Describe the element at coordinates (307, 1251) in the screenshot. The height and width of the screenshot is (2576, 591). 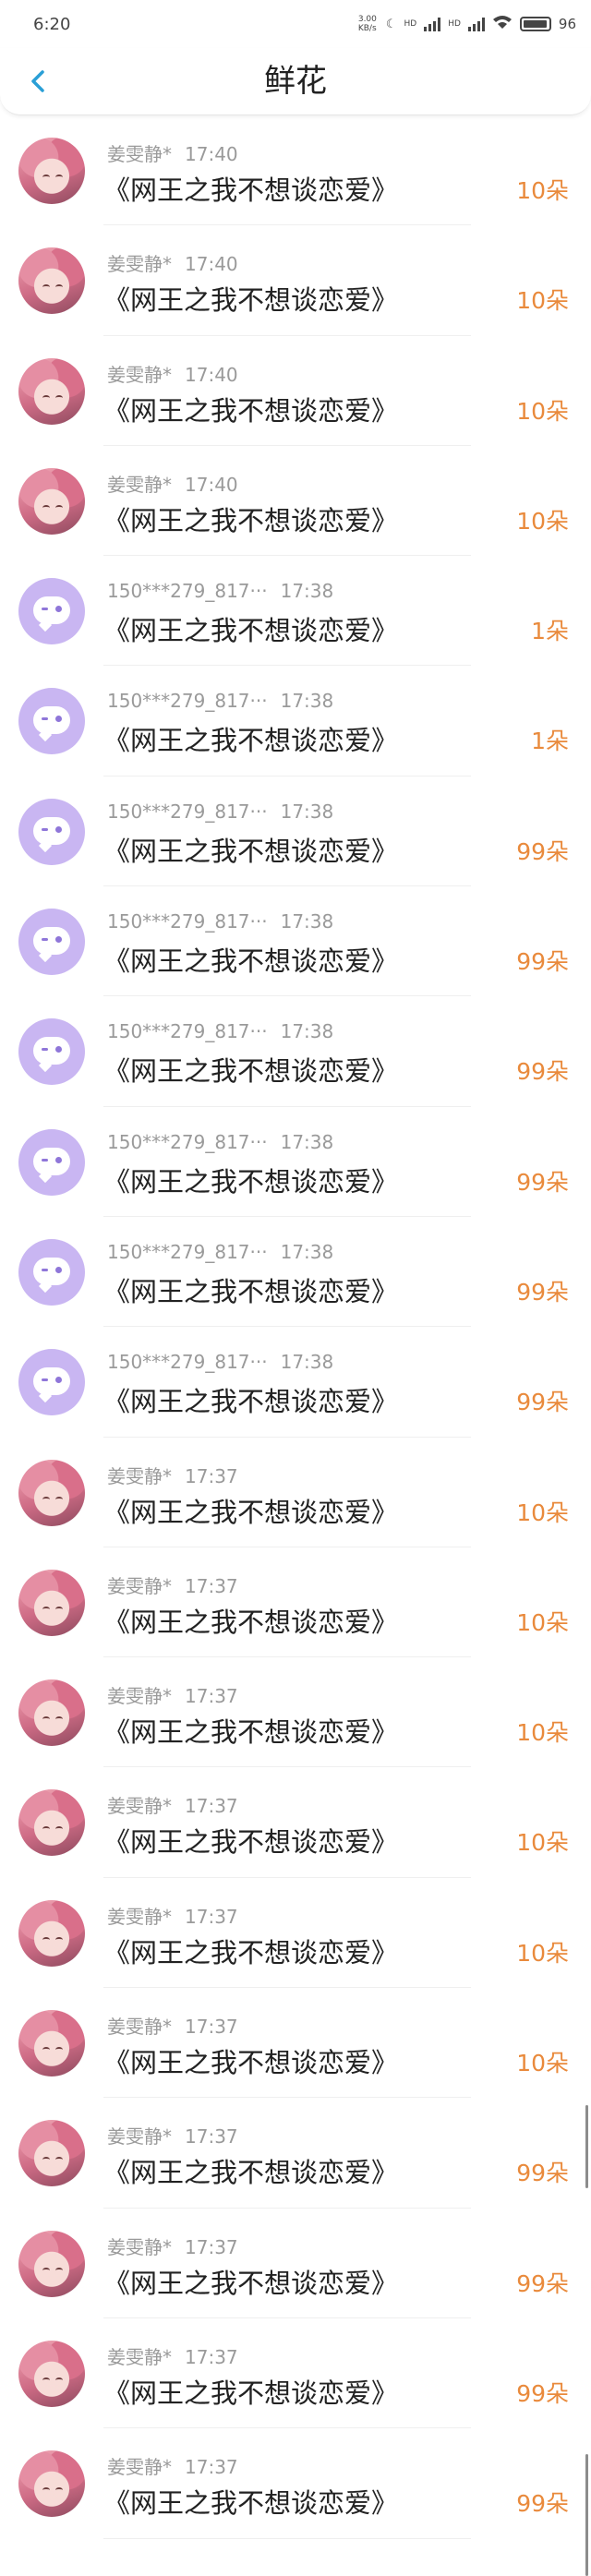
I see `timestamp: 17:38` at that location.